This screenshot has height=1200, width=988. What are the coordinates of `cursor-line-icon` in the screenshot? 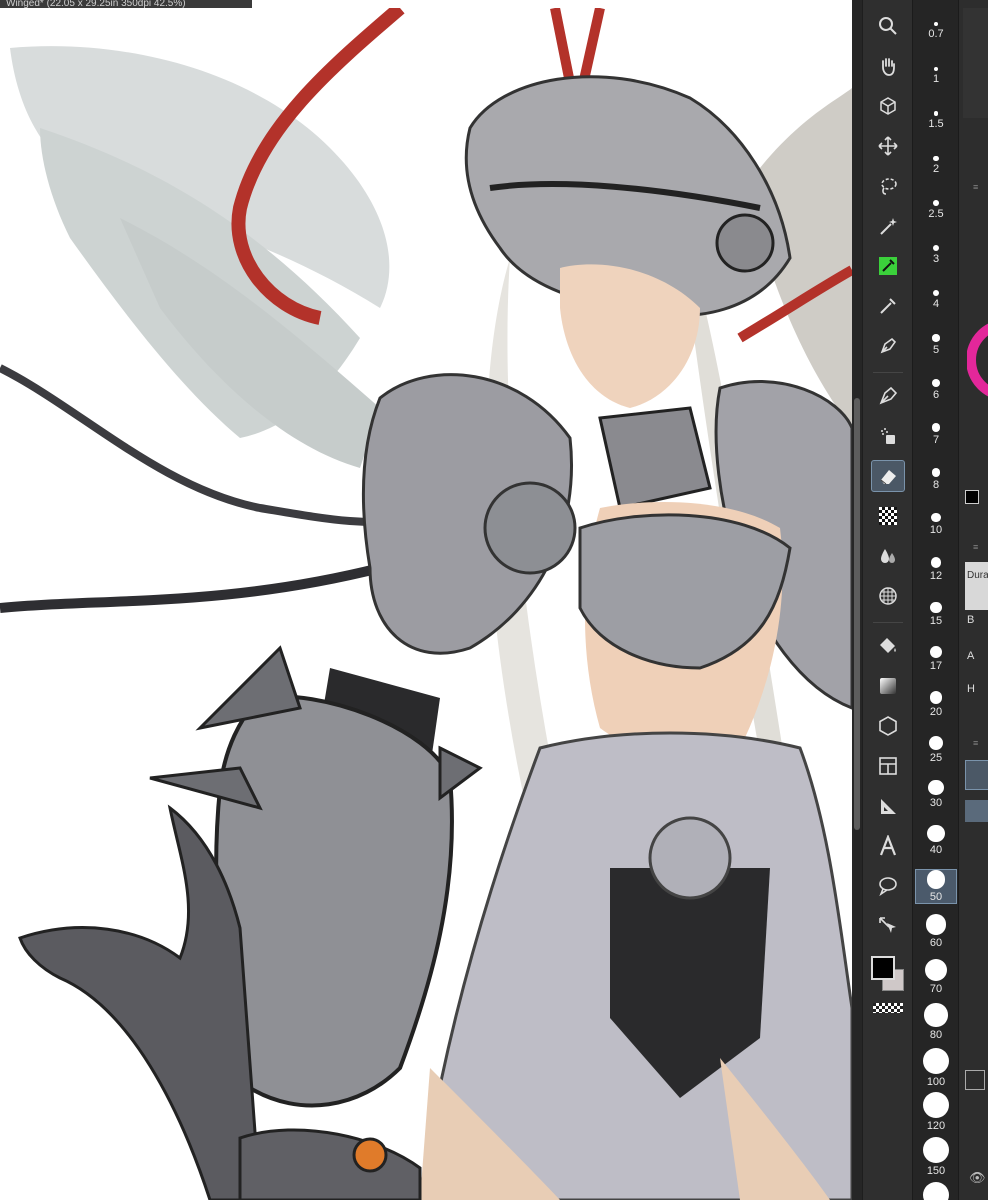 It's located at (887, 925).